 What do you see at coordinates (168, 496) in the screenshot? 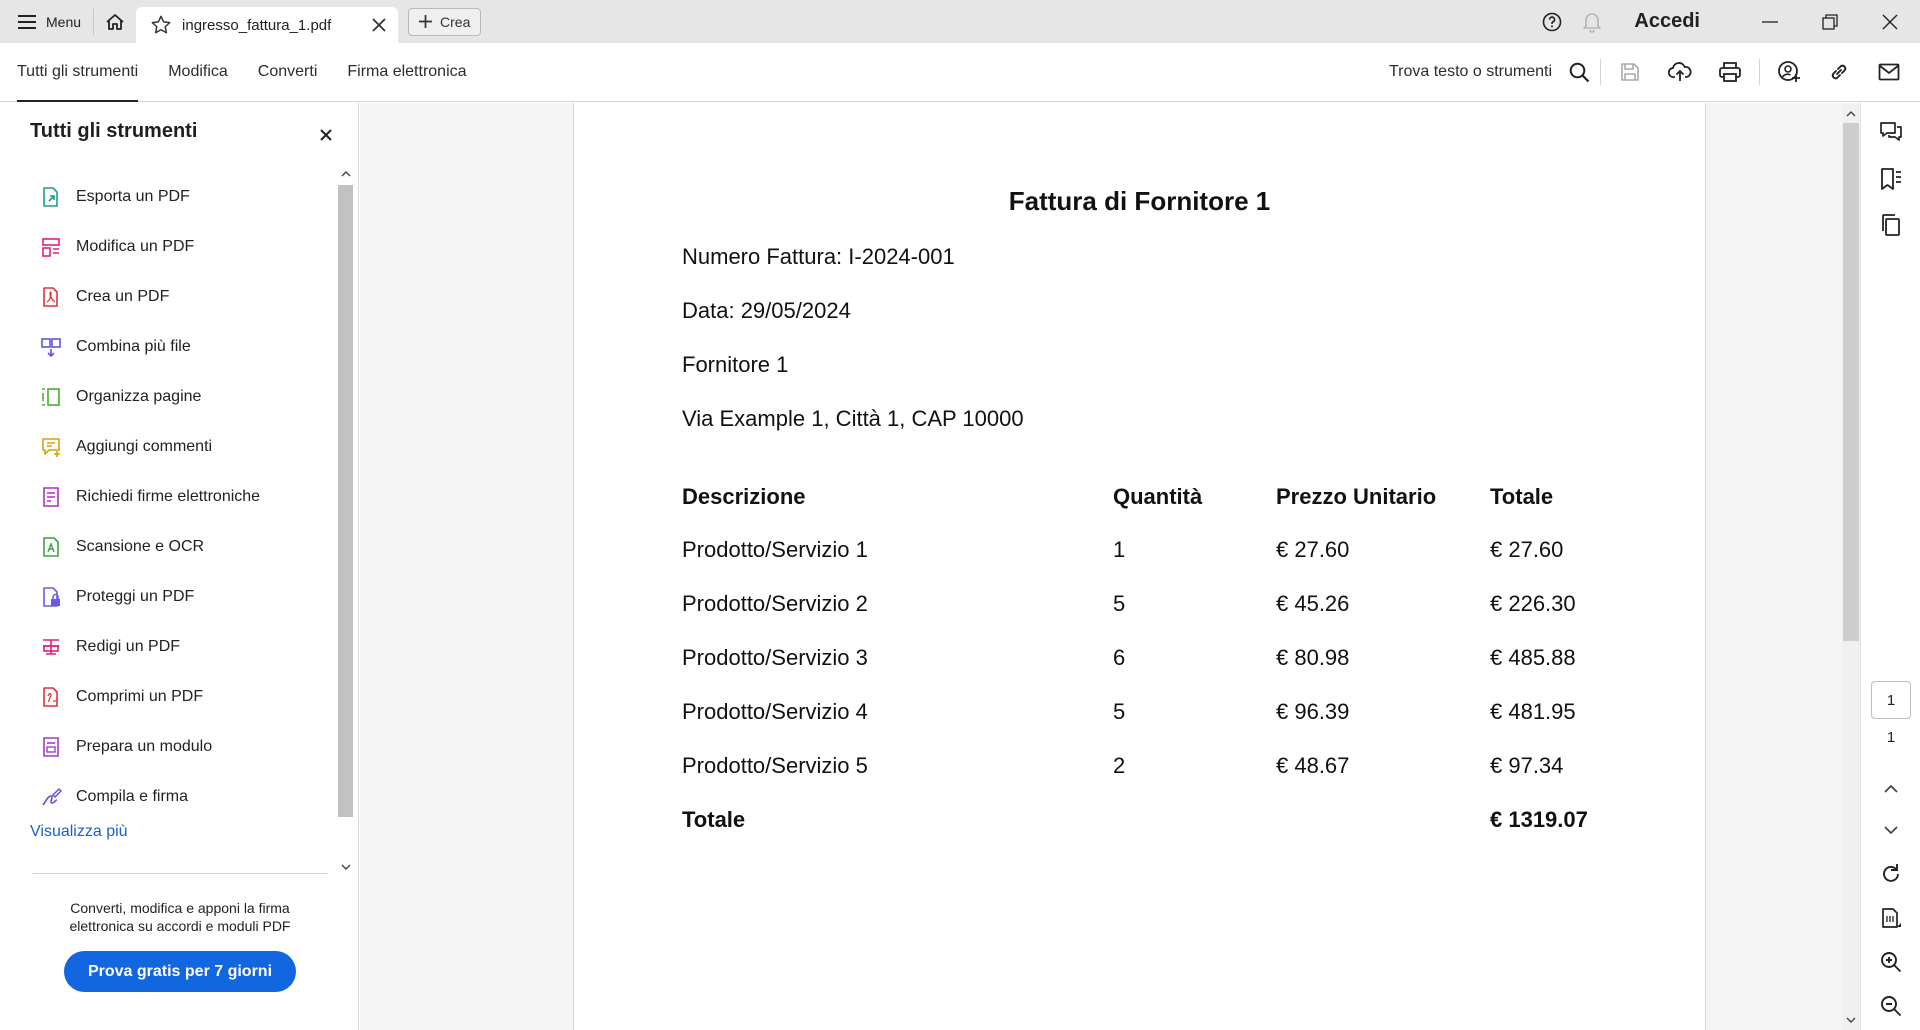
I see `tool-label: Richiedi firme elettroniche` at bounding box center [168, 496].